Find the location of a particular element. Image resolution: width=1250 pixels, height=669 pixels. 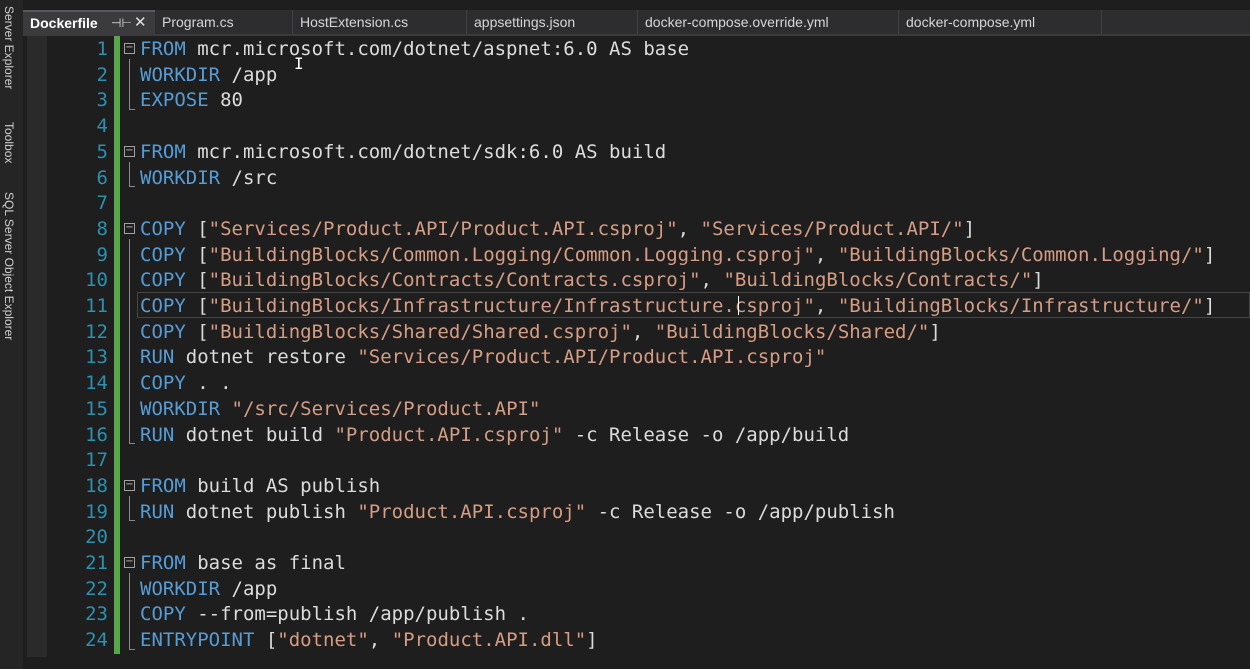

close-icon: ✕ is located at coordinates (140, 23).